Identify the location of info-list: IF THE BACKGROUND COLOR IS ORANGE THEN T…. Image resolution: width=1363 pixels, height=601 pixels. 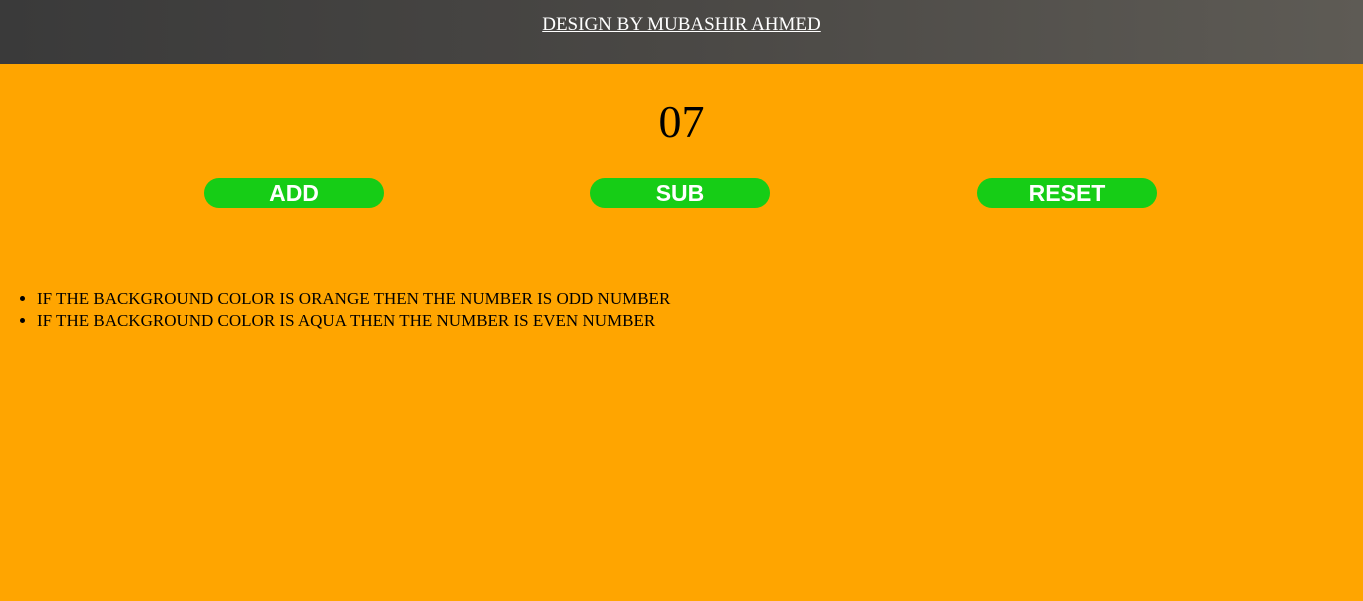
(335, 310).